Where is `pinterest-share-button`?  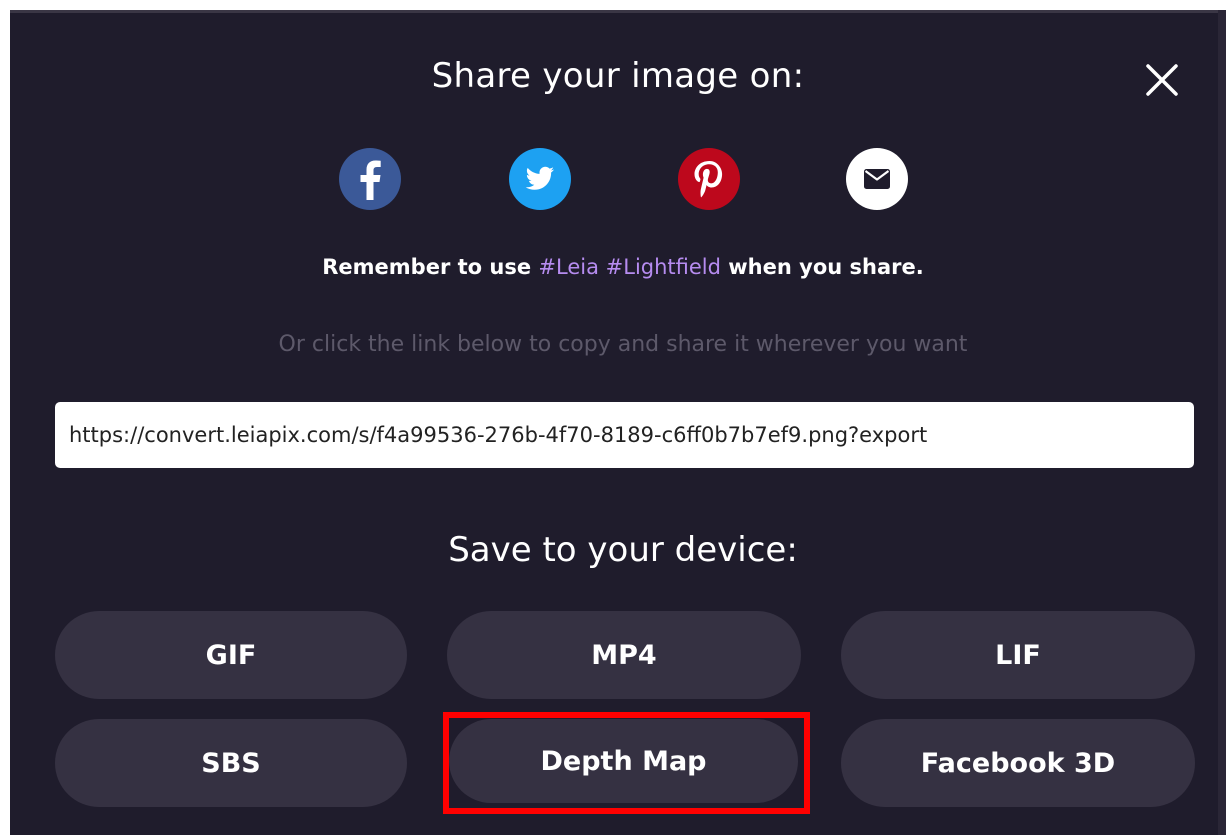 pinterest-share-button is located at coordinates (709, 179).